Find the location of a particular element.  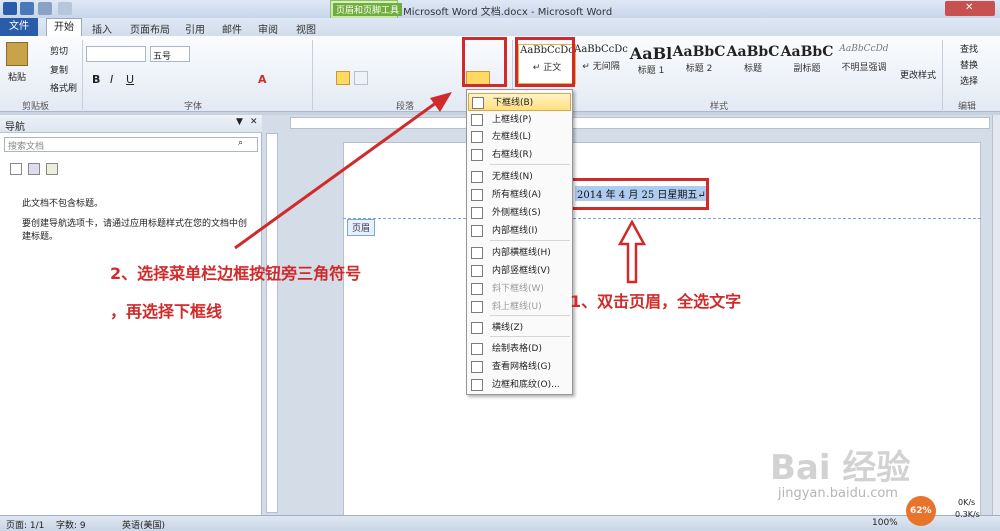

undo-icon is located at coordinates (45, 8).